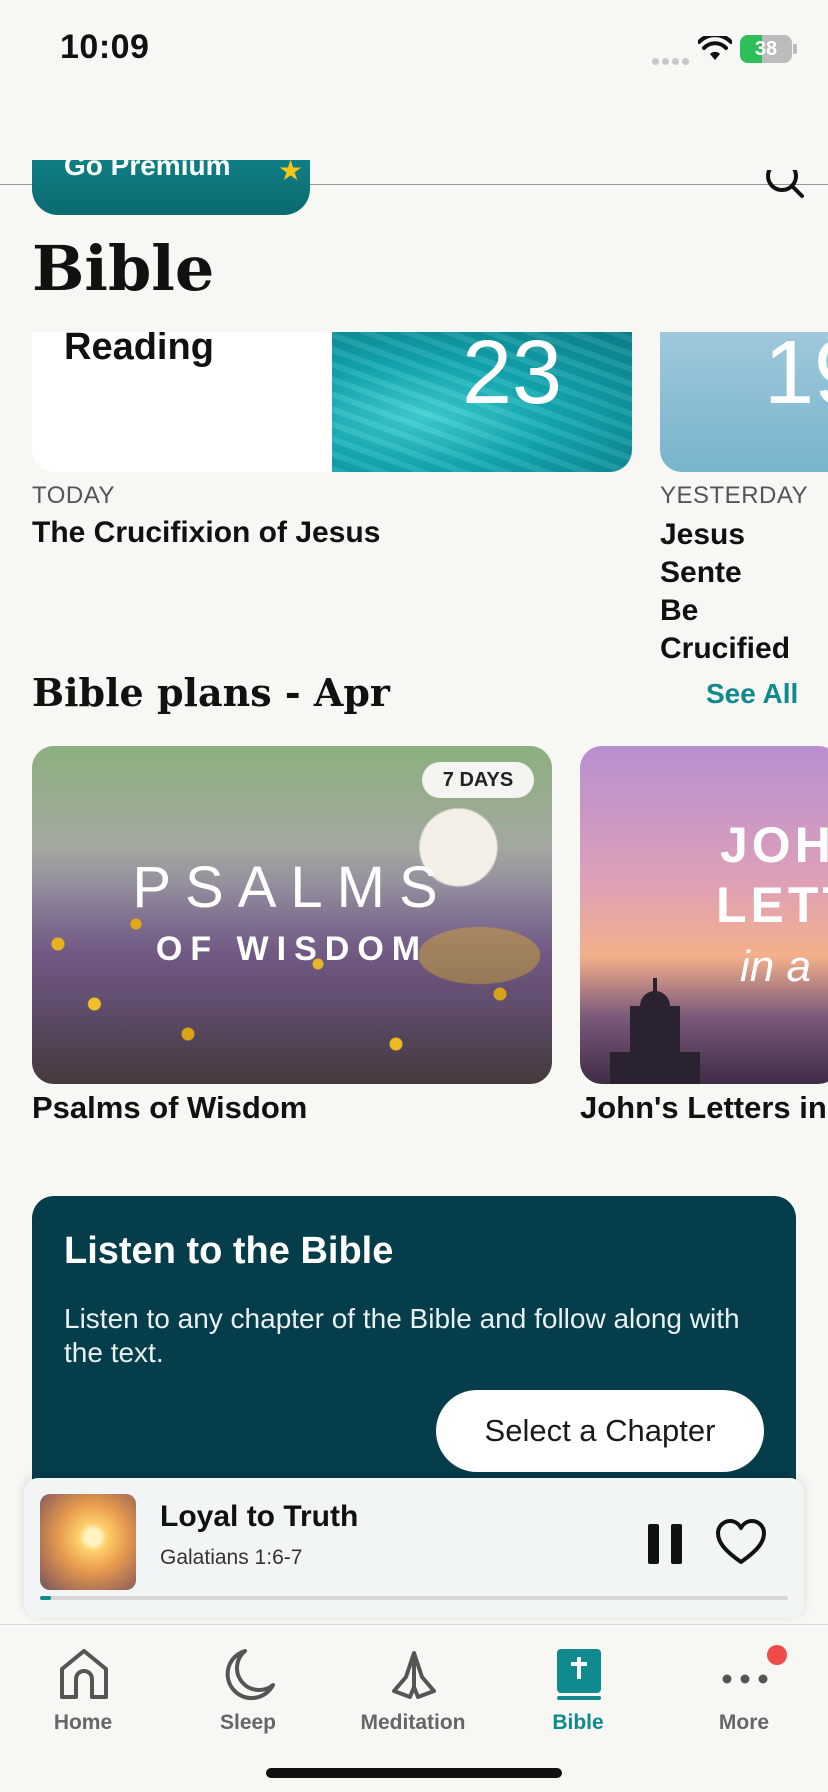 This screenshot has height=1792, width=828. I want to click on wifi-icon, so click(715, 48).